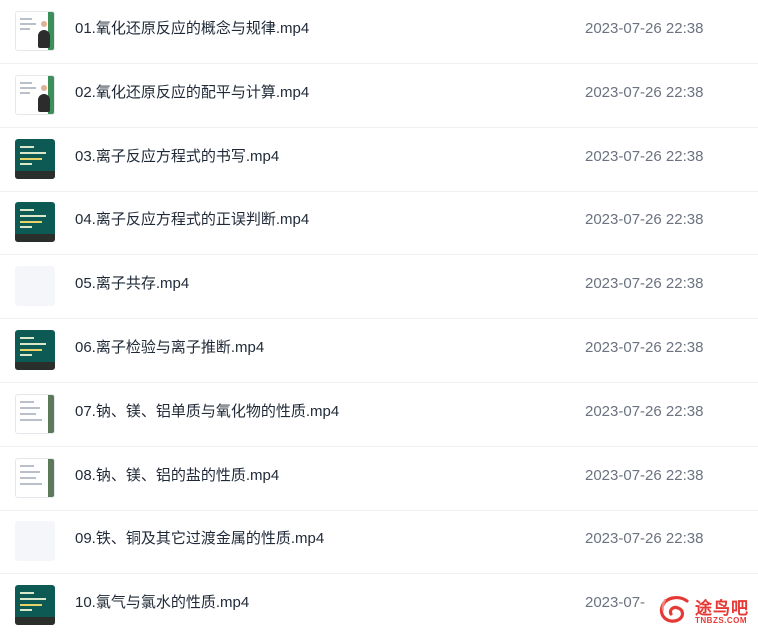 Image resolution: width=758 pixels, height=632 pixels. Describe the element at coordinates (192, 93) in the screenshot. I see `file-name: 02.氧化还原反应的配平与计算.mp4` at that location.